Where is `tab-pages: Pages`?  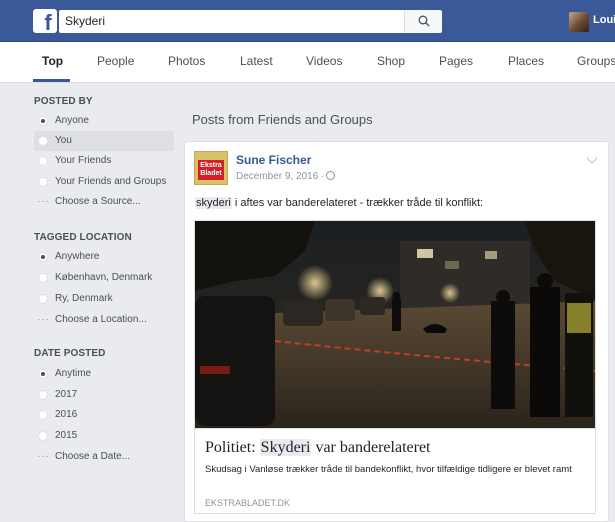 tab-pages: Pages is located at coordinates (456, 61).